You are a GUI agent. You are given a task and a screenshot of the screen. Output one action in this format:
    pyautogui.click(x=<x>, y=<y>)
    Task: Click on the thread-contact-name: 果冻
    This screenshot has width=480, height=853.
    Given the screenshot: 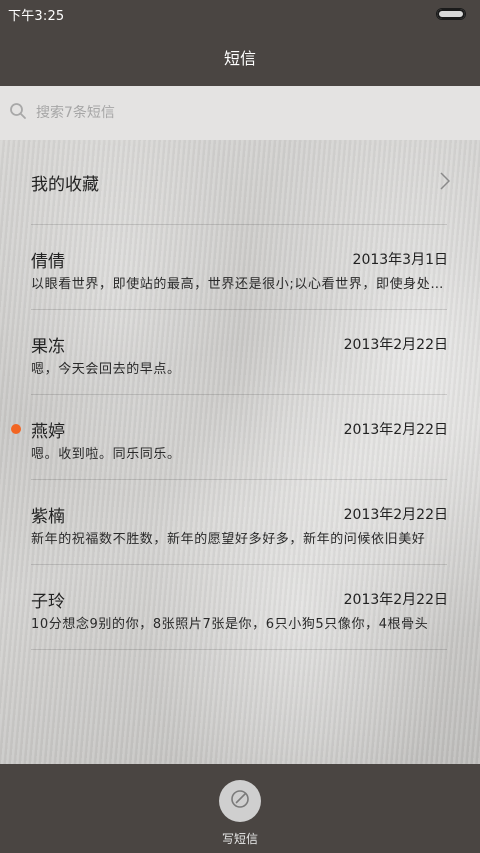 What is the action you would take?
    pyautogui.click(x=48, y=347)
    